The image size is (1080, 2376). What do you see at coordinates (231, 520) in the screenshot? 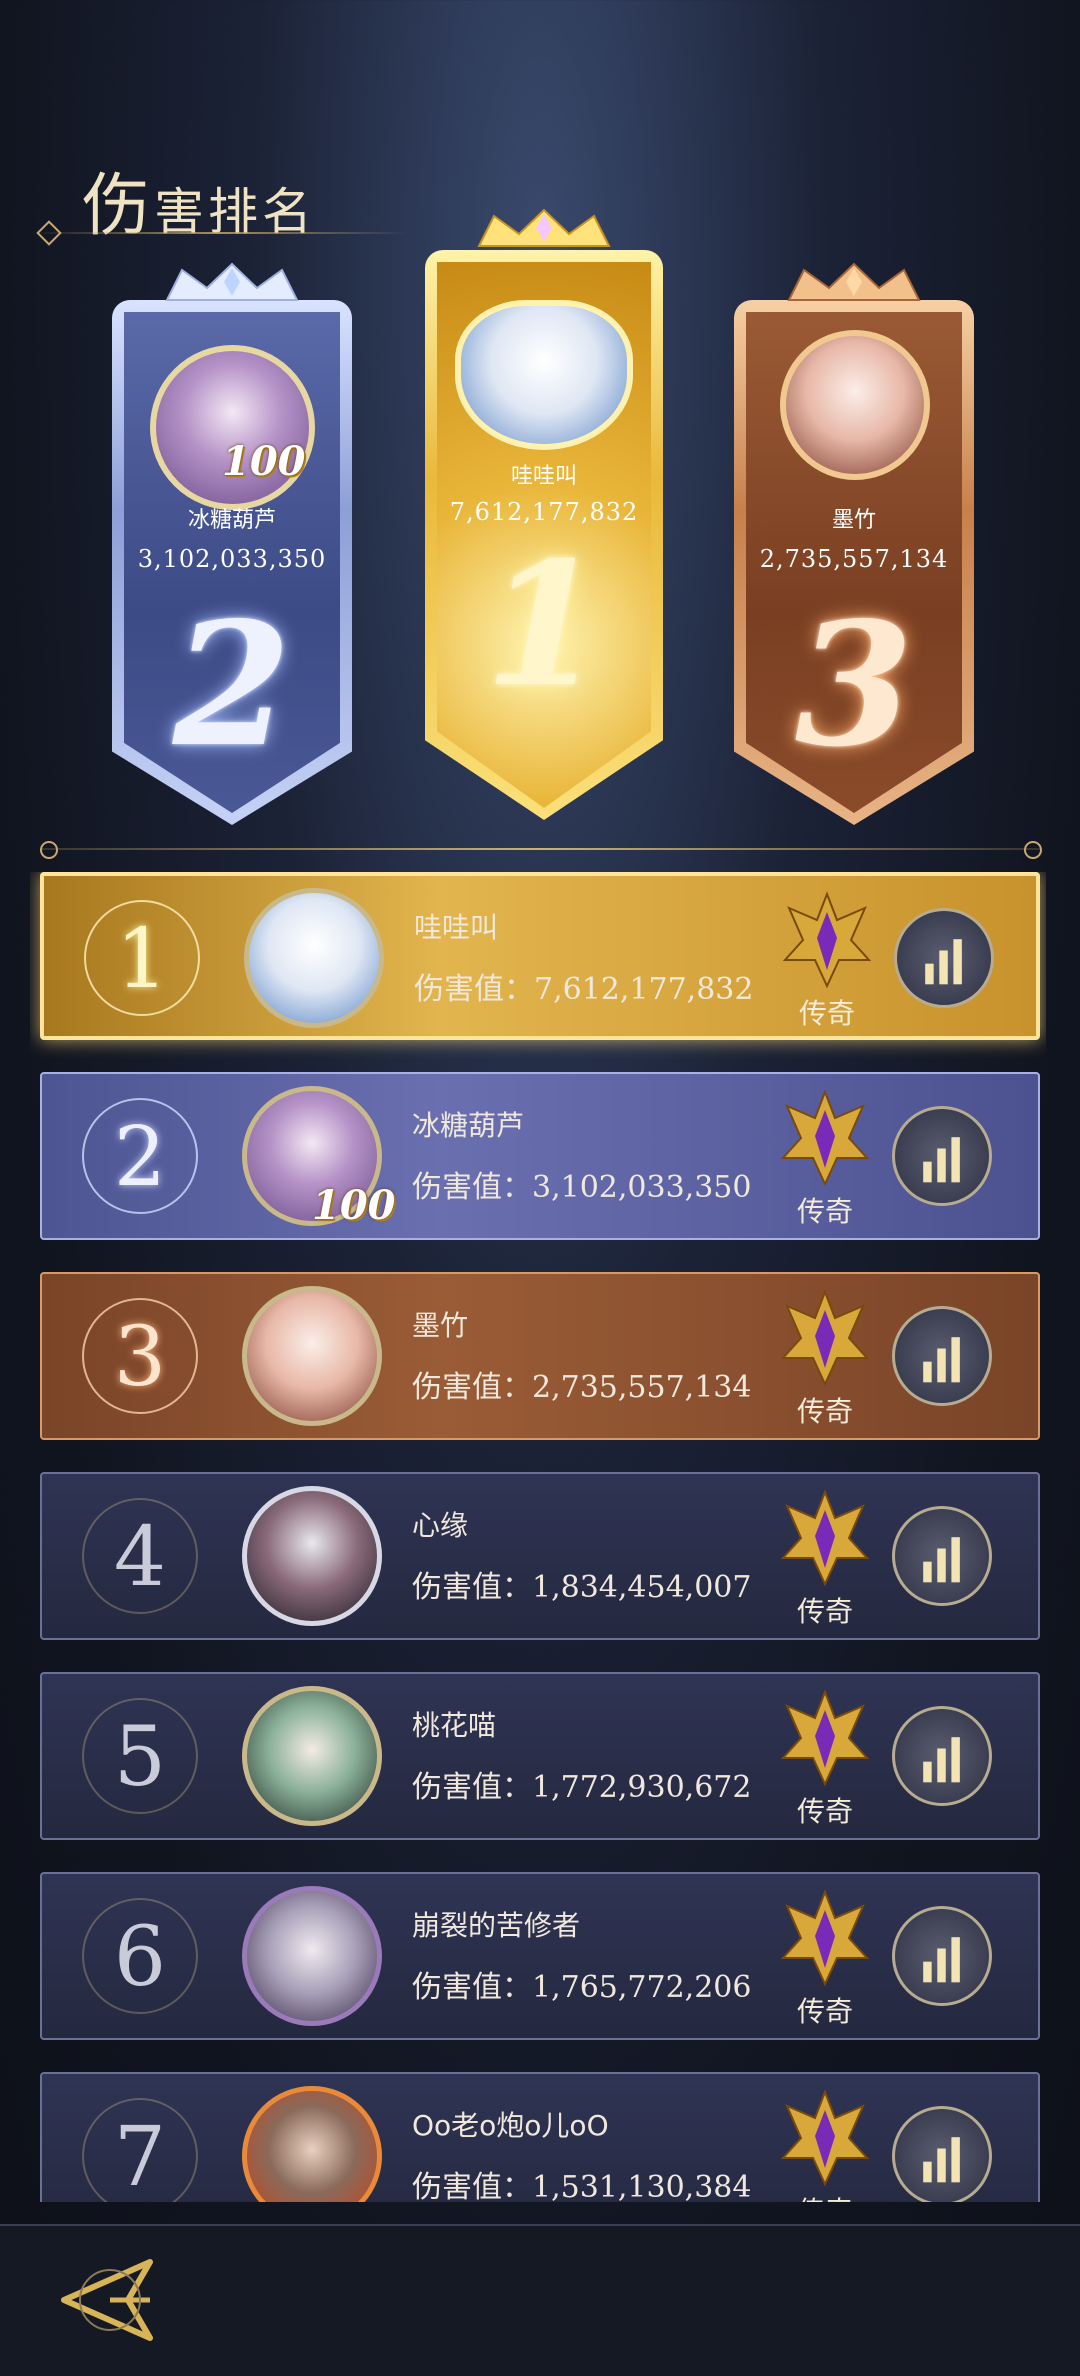
I see `podium-name-2: 冰糖葫芦` at bounding box center [231, 520].